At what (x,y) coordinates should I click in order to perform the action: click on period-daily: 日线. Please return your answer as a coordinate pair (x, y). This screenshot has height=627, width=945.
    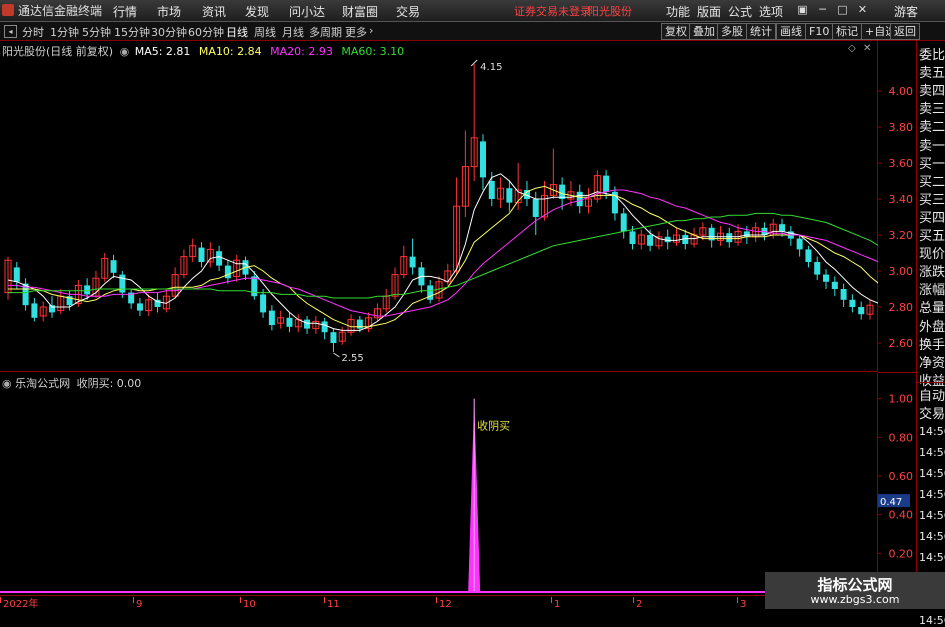
    Looking at the image, I should click on (237, 32).